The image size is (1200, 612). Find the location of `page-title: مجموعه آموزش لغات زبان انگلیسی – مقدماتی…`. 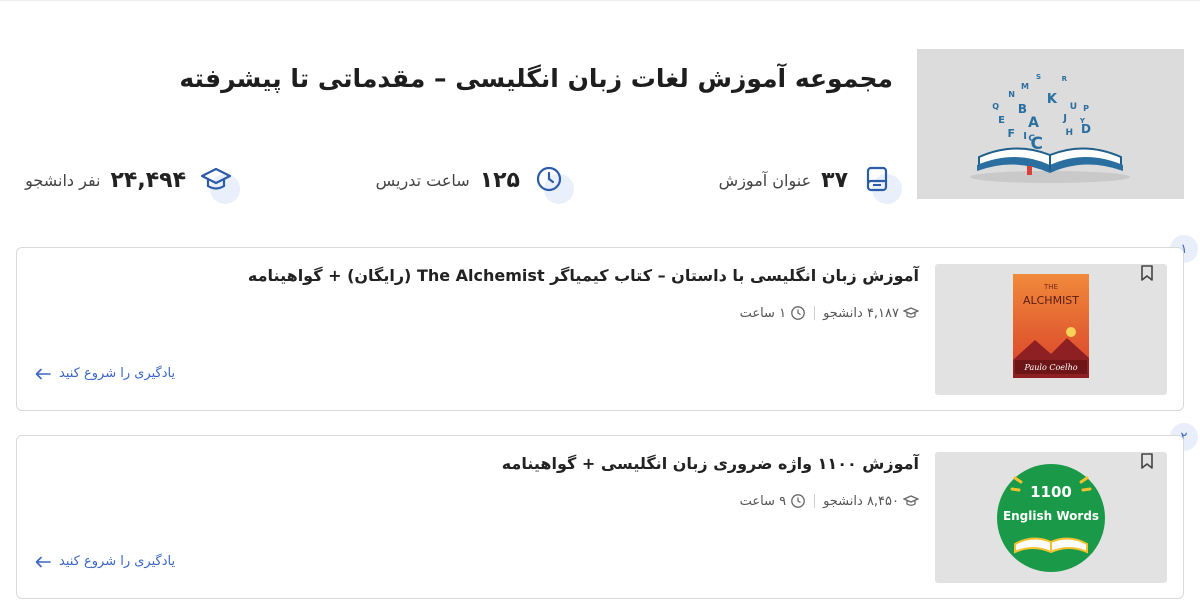

page-title: مجموعه آموزش لغات زبان انگلیسی – مقدماتی… is located at coordinates (536, 78).